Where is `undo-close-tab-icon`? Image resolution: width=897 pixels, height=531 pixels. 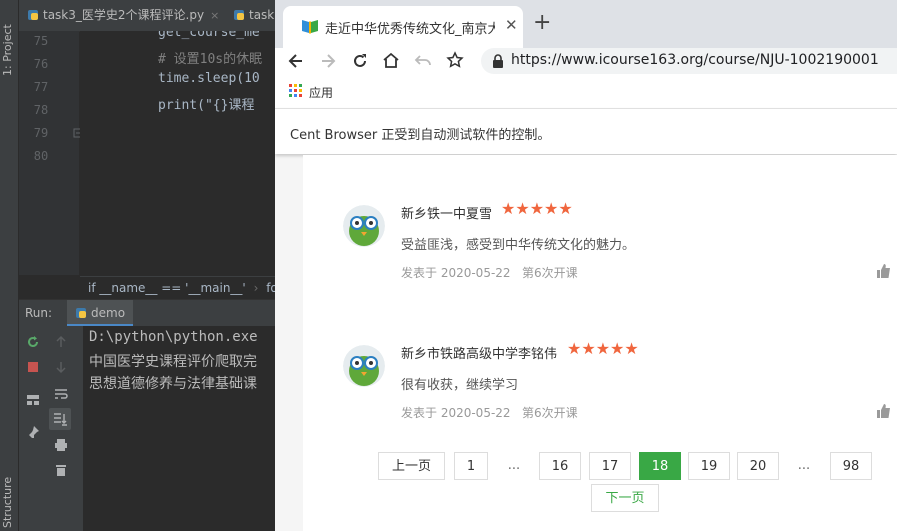 undo-close-tab-icon is located at coordinates (423, 61).